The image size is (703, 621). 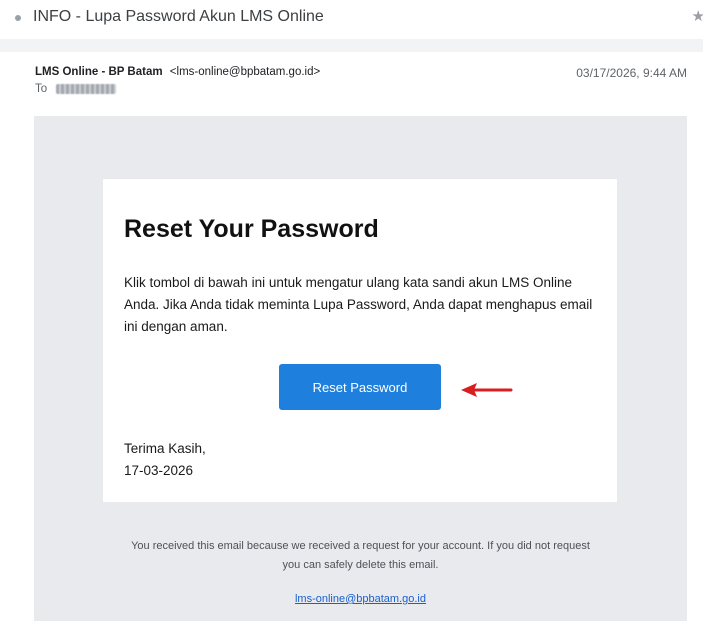 I want to click on unread-dot-icon, so click(x=18, y=18).